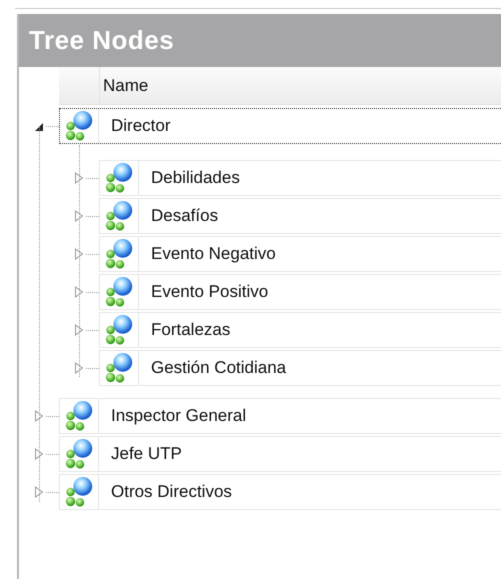 The height and width of the screenshot is (579, 501). What do you see at coordinates (300, 368) in the screenshot?
I see `tree-node: Gestión Cotidiana` at bounding box center [300, 368].